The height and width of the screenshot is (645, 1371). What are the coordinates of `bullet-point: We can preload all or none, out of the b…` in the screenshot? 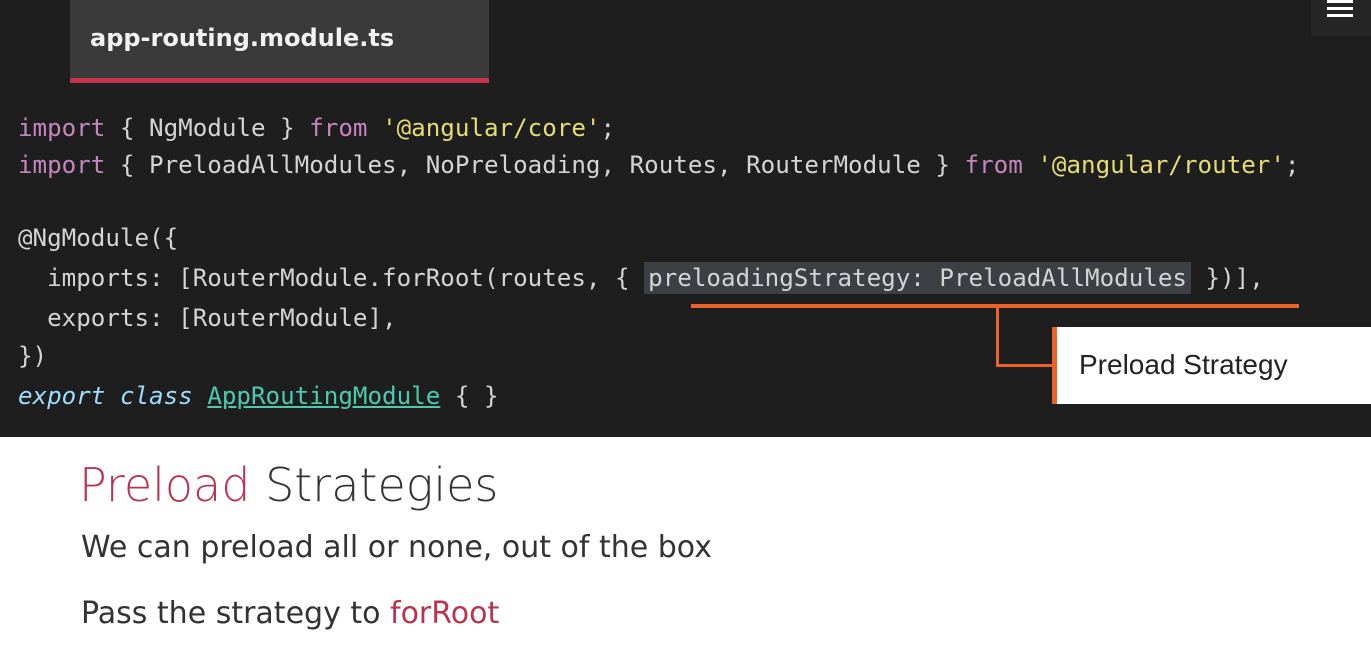 It's located at (396, 547).